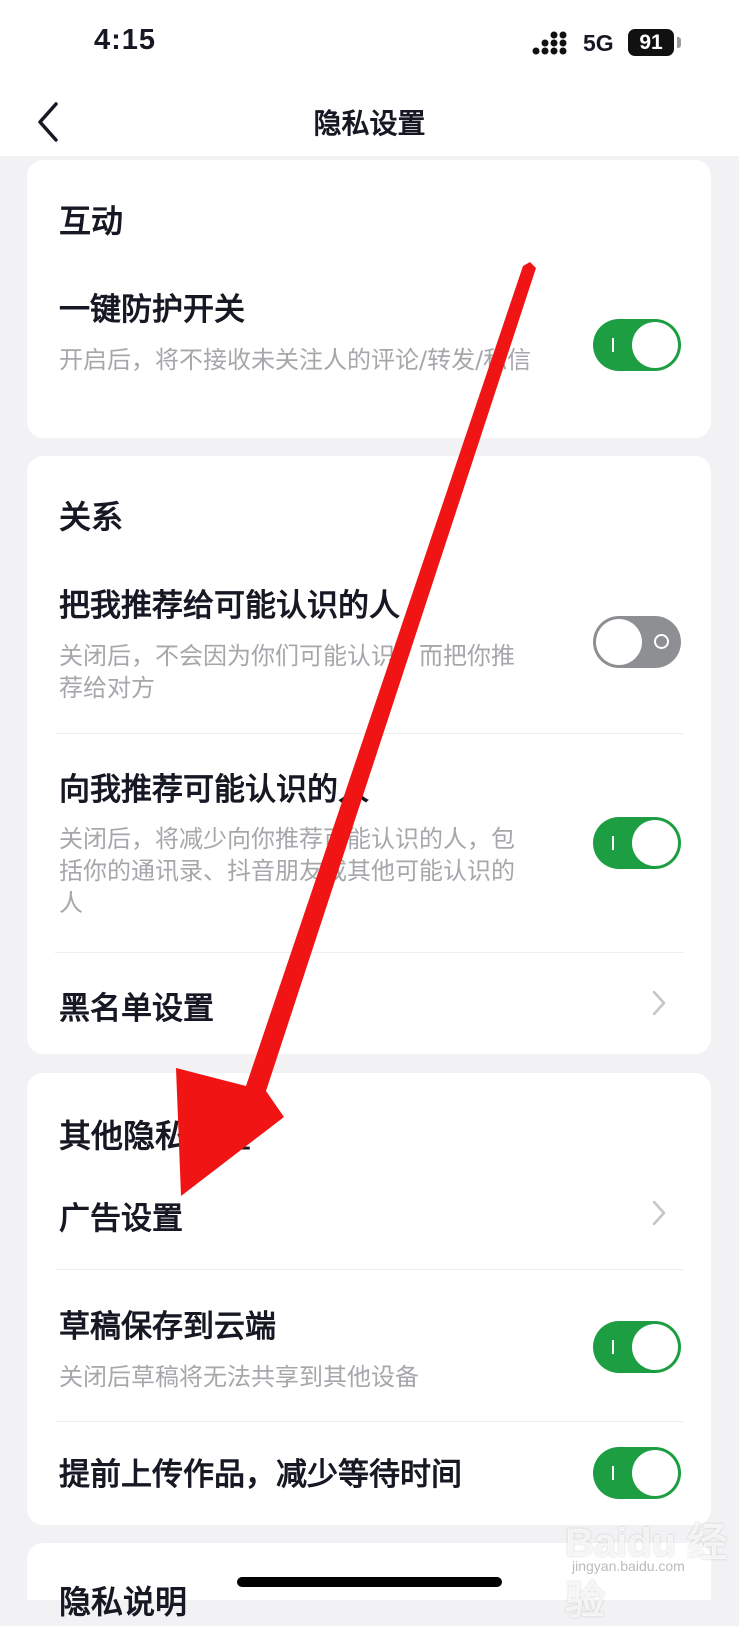  I want to click on toggle-off-mark, so click(661, 641).